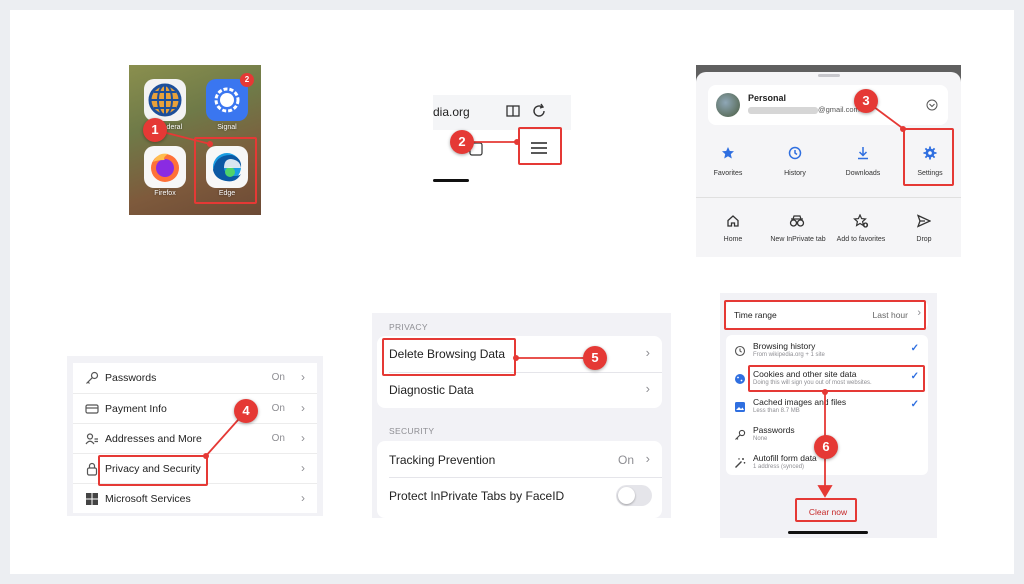 The image size is (1024, 584). Describe the element at coordinates (784, 346) in the screenshot. I see `data-item-title: Browsing history` at that location.